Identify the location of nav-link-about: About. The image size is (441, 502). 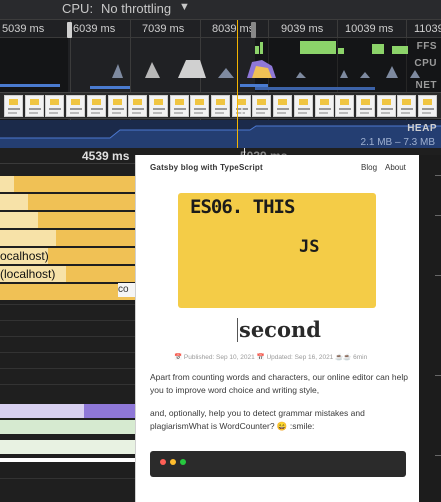
(395, 167).